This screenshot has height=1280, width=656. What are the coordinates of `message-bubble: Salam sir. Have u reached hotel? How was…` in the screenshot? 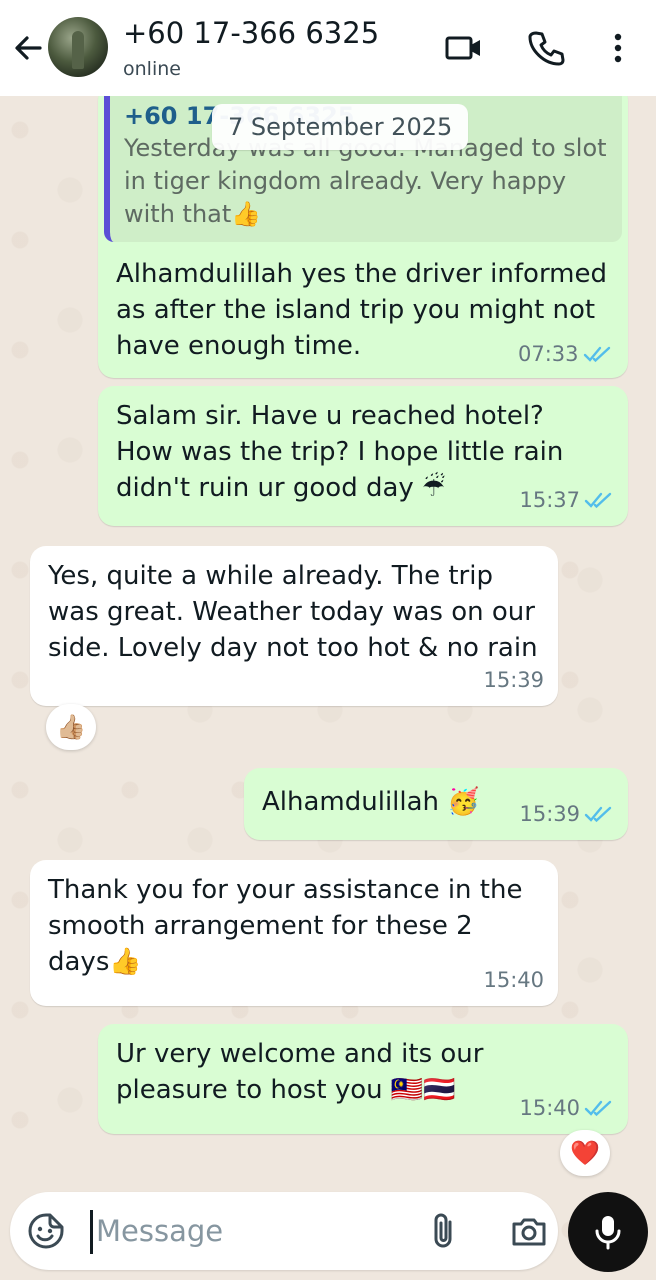 It's located at (363, 456).